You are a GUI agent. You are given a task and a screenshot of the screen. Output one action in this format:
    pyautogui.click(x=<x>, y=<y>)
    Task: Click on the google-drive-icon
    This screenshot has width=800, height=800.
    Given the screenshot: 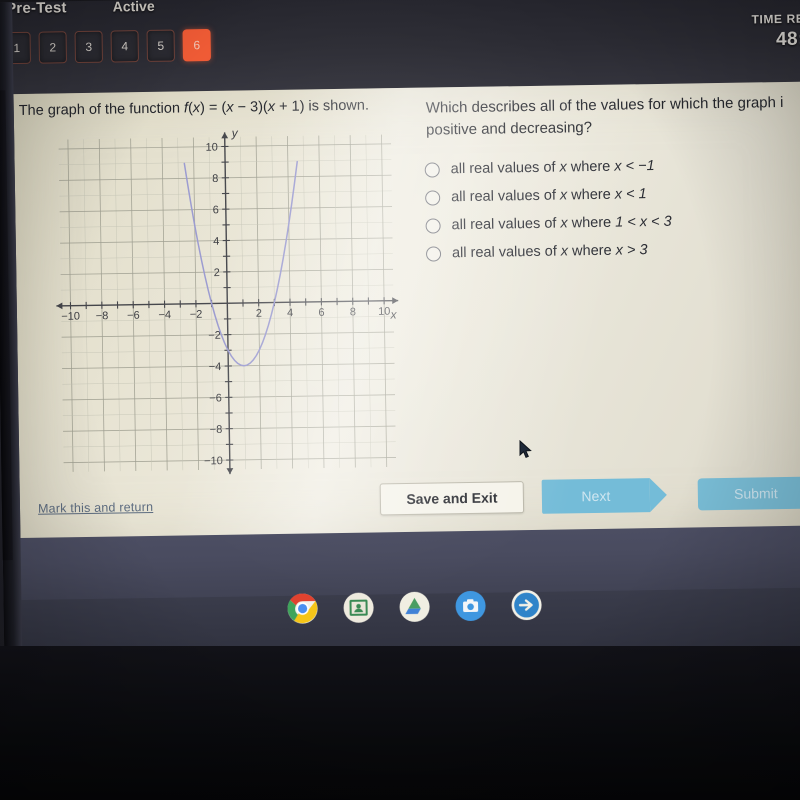 What is the action you would take?
    pyautogui.click(x=414, y=607)
    